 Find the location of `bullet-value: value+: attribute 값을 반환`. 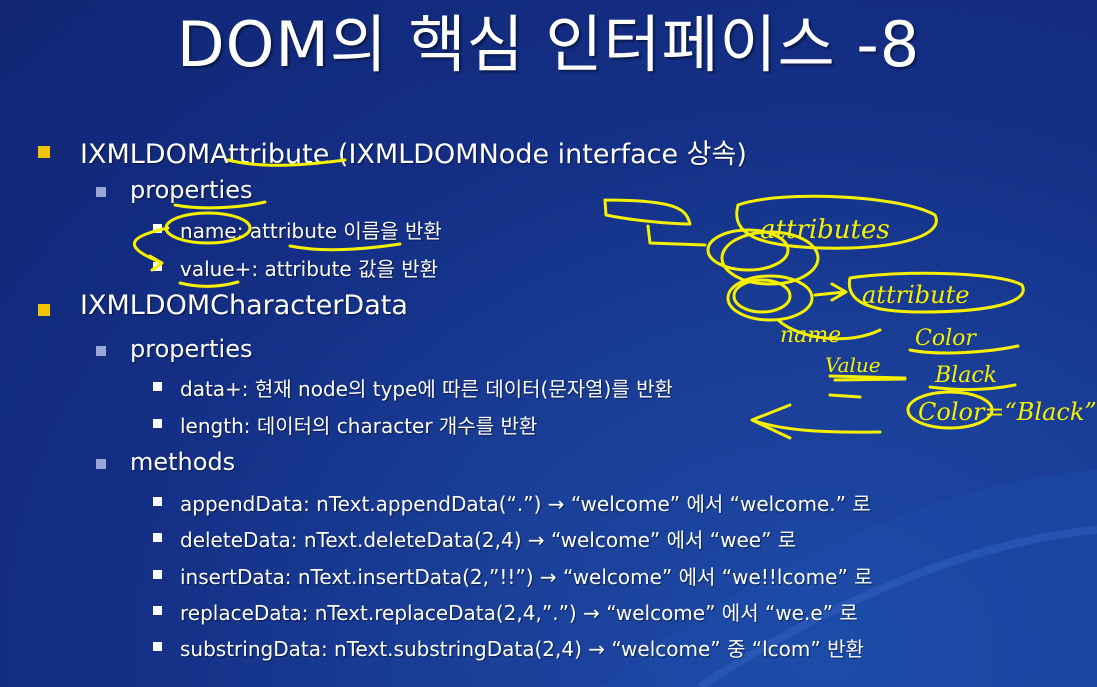

bullet-value: value+: attribute 값을 반환 is located at coordinates (309, 269).